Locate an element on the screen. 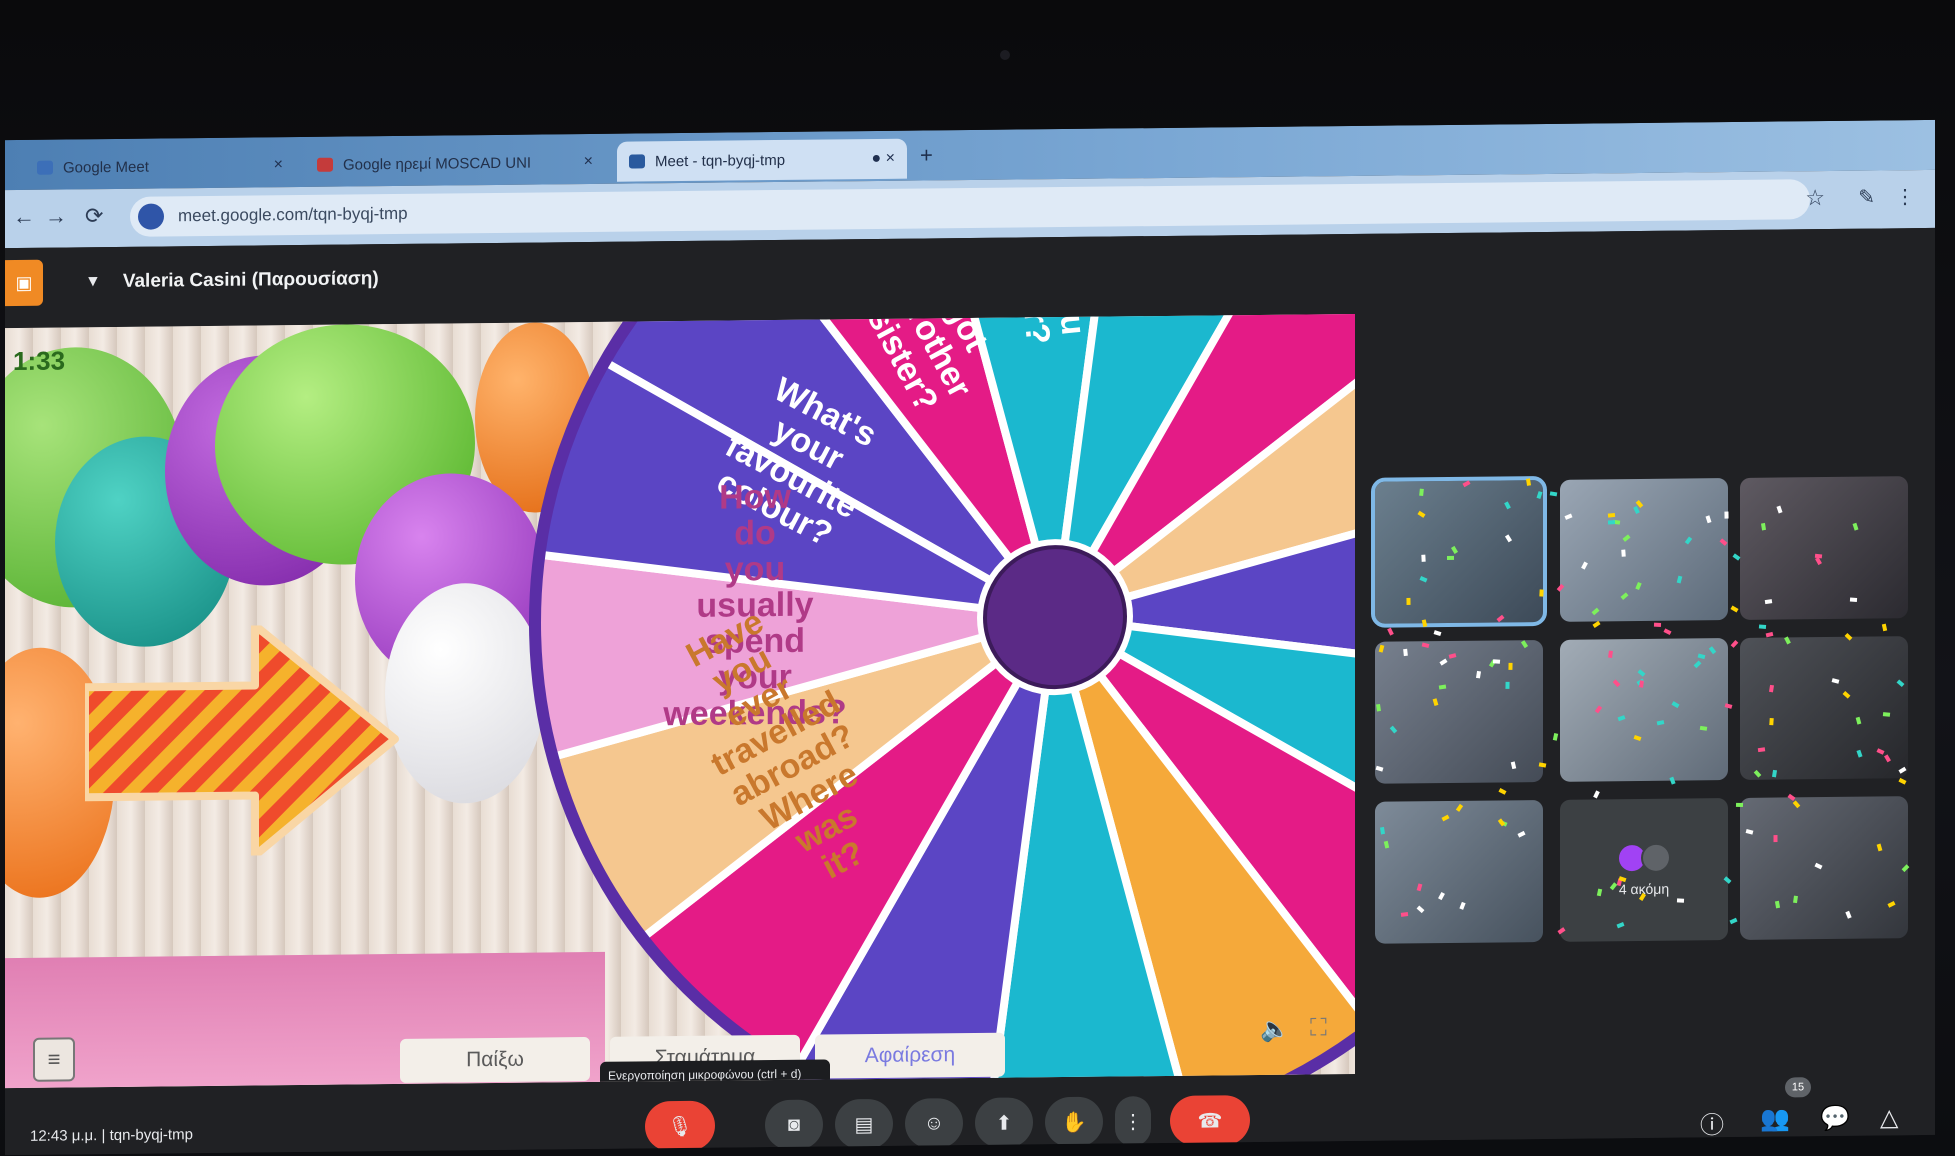 The width and height of the screenshot is (1955, 1156). present-button: ⬆ is located at coordinates (1004, 1122).